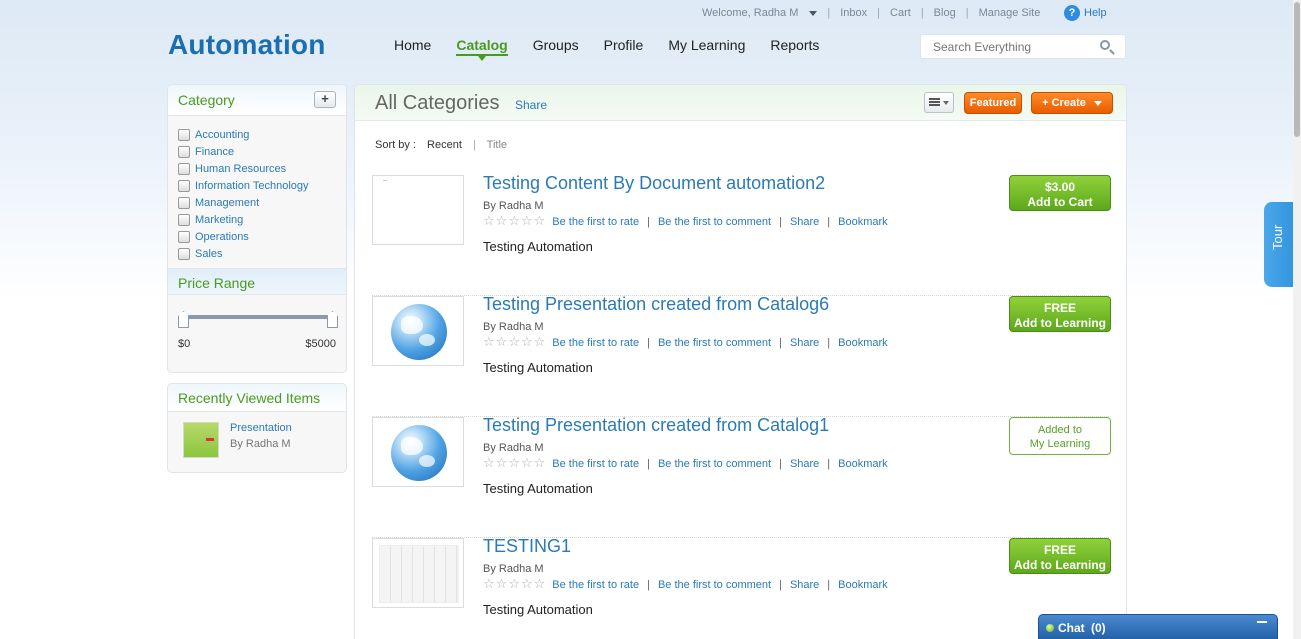 This screenshot has width=1301, height=639. Describe the element at coordinates (853, 13) in the screenshot. I see `inbox-link: Inbox` at that location.